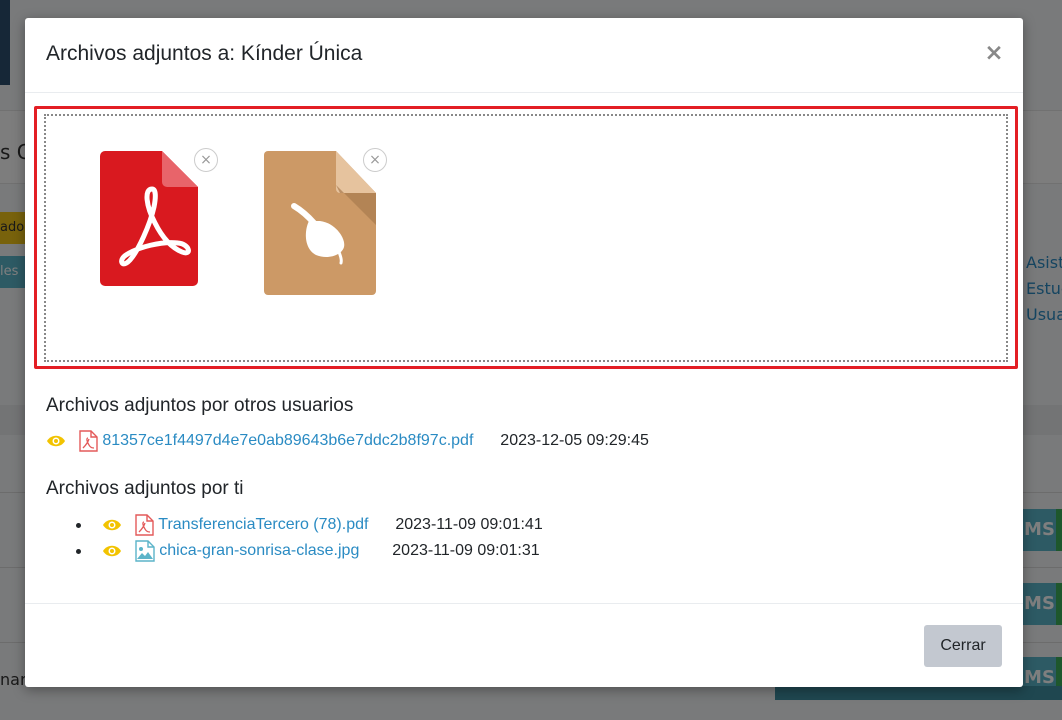 The image size is (1062, 720). I want to click on attachment-date: 2023-12-05 09:29:45, so click(574, 440).